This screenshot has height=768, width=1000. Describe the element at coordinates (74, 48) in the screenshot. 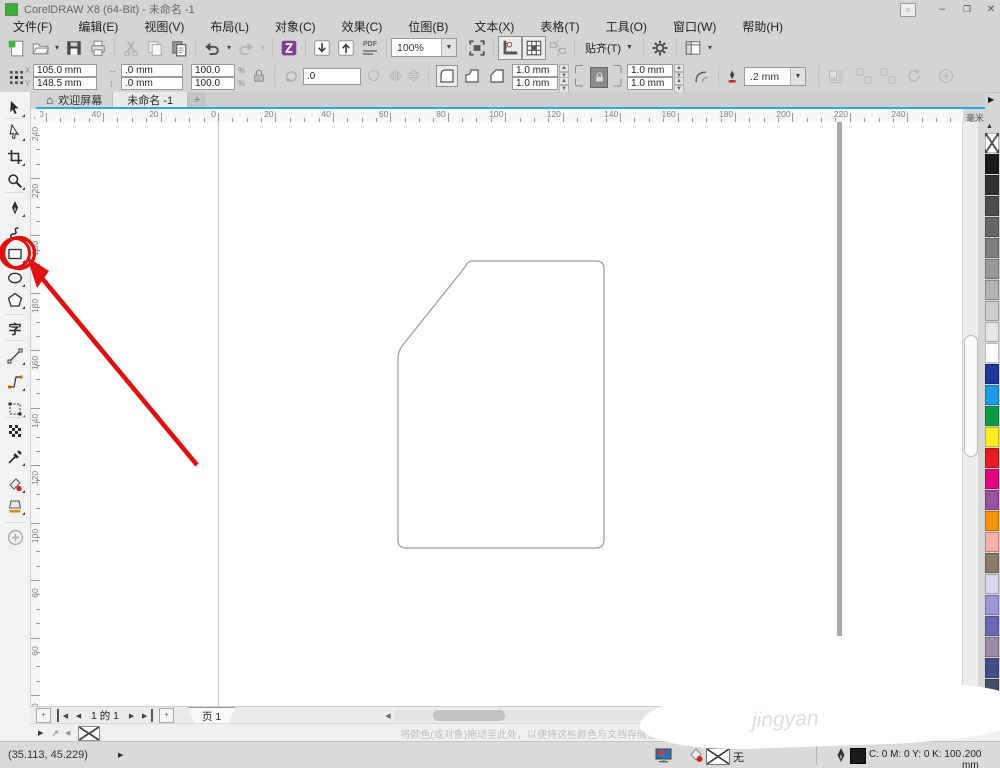

I see `save-button` at that location.